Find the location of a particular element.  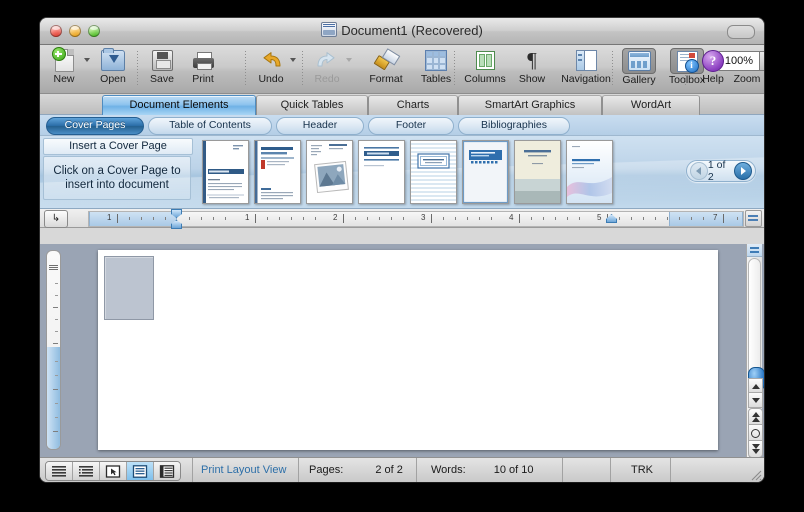

new-dropdown-caret is located at coordinates (87, 60).